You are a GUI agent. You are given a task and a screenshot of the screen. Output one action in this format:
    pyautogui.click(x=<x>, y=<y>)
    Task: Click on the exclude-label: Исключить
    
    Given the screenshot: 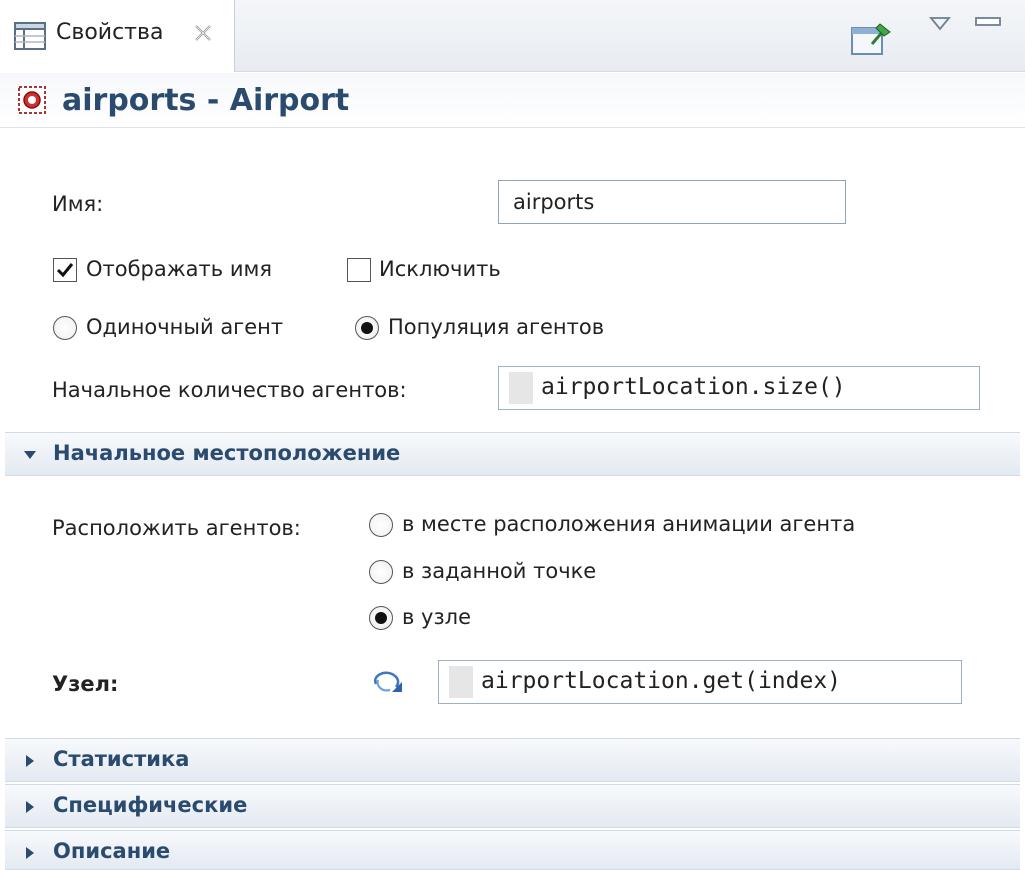 What is the action you would take?
    pyautogui.click(x=440, y=269)
    